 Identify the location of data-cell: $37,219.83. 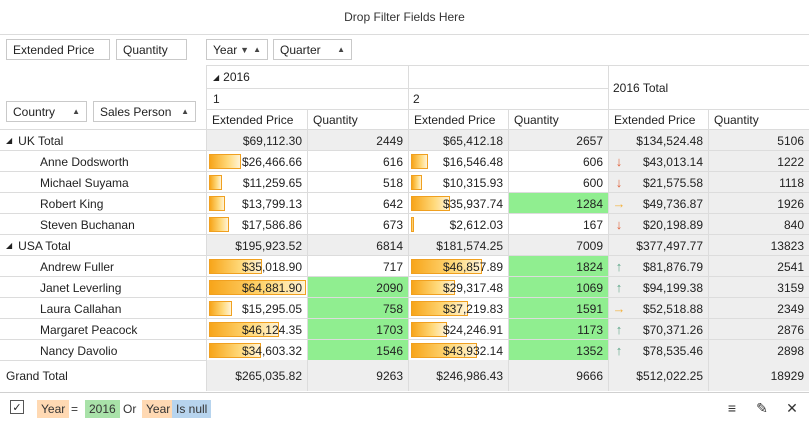
(458, 308).